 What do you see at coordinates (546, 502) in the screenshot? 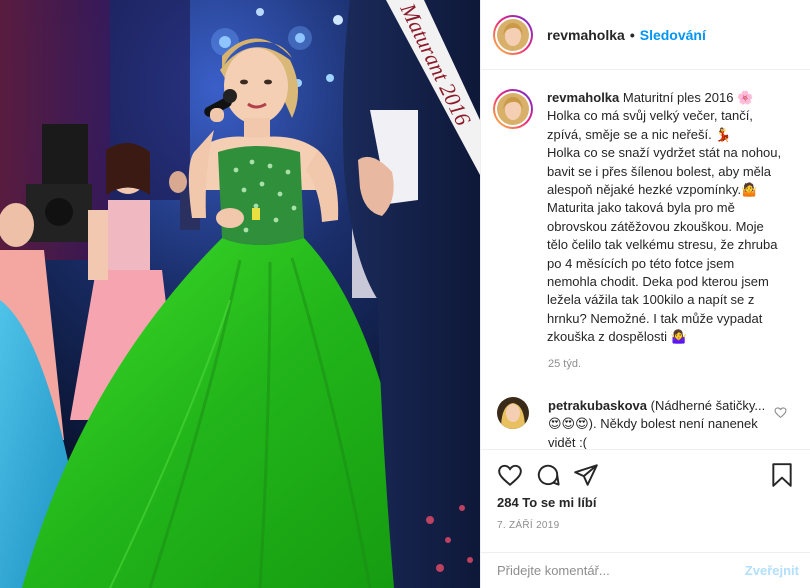
I see `likes-count: 284 To se mi líbí` at bounding box center [546, 502].